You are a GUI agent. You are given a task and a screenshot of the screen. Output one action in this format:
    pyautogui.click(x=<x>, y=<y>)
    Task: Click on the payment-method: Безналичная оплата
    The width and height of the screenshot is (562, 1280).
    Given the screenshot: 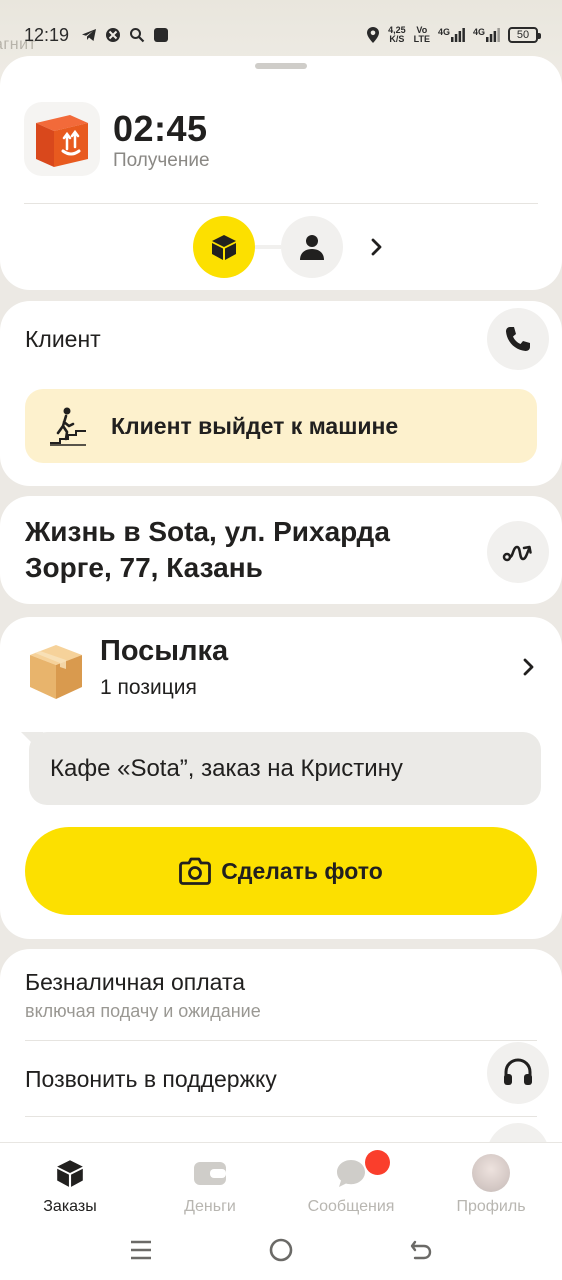 What is the action you would take?
    pyautogui.click(x=135, y=982)
    